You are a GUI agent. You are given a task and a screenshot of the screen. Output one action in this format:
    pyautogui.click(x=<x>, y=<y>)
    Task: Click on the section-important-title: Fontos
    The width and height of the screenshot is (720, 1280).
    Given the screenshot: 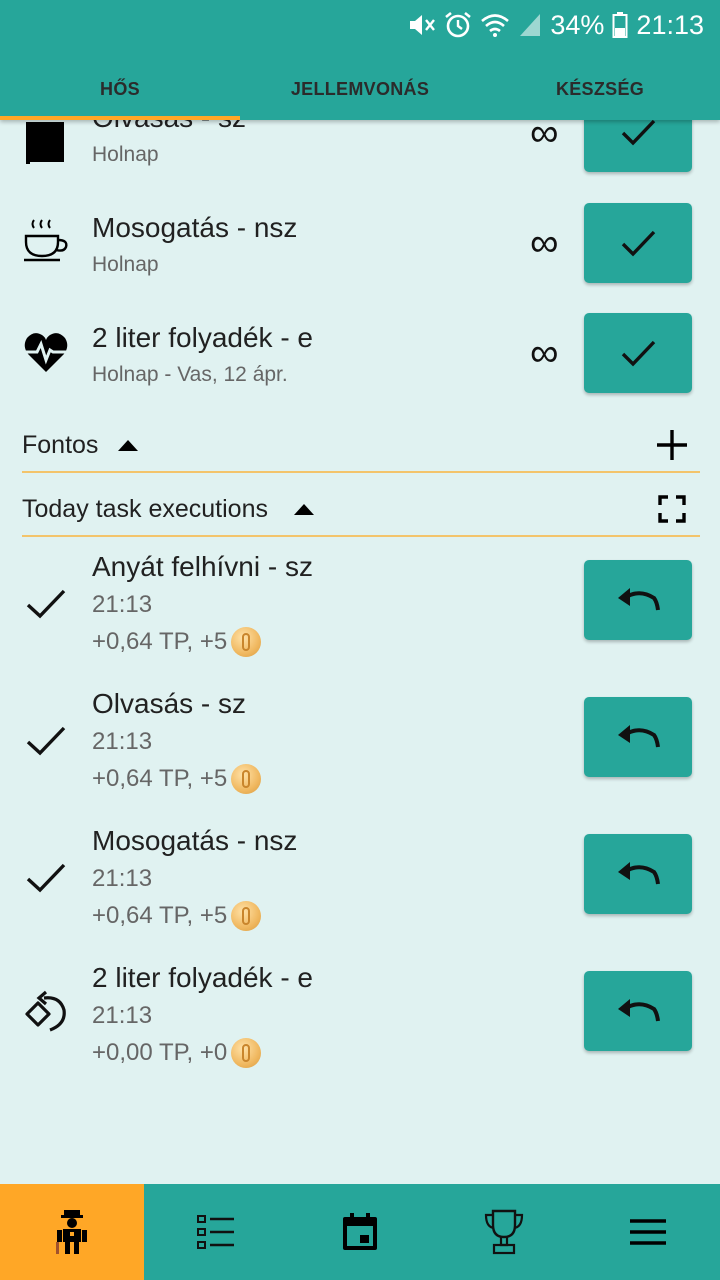 What is the action you would take?
    pyautogui.click(x=60, y=445)
    